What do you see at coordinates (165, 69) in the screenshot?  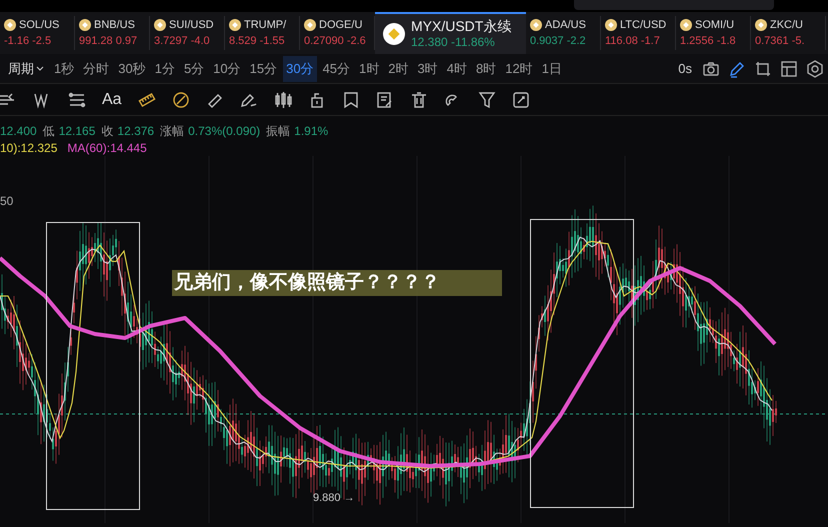 I see `interval-tab: 1分` at bounding box center [165, 69].